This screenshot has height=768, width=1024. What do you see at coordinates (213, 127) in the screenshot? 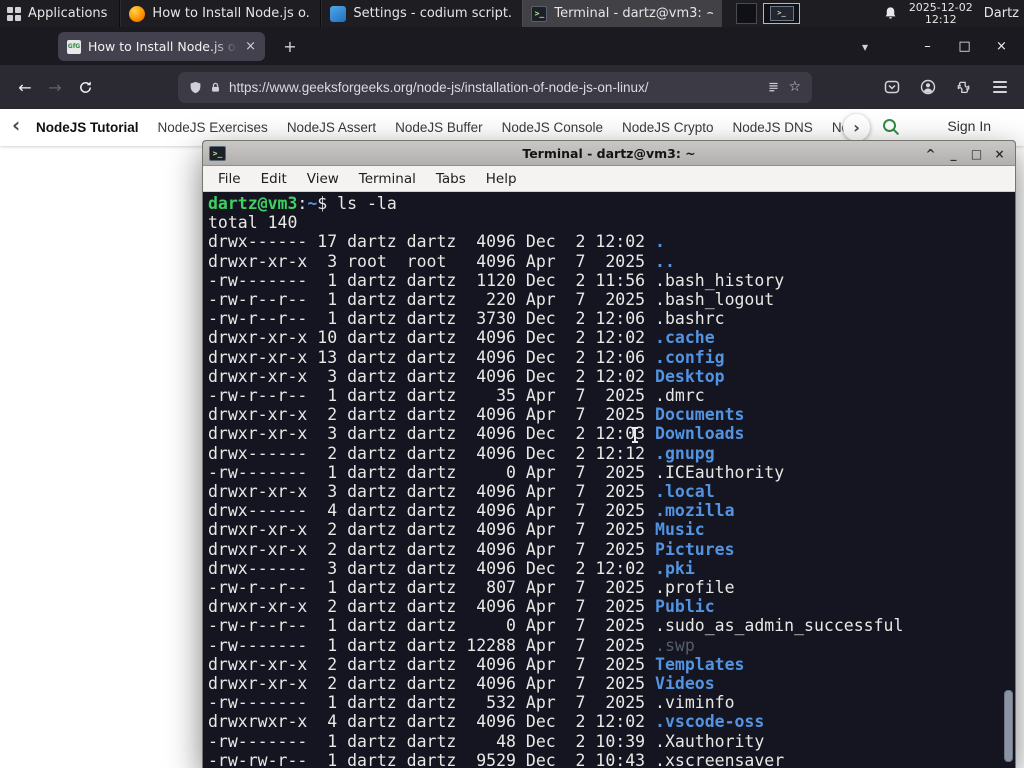
I see `gfg-nav-item: NodeJS Exercises` at bounding box center [213, 127].